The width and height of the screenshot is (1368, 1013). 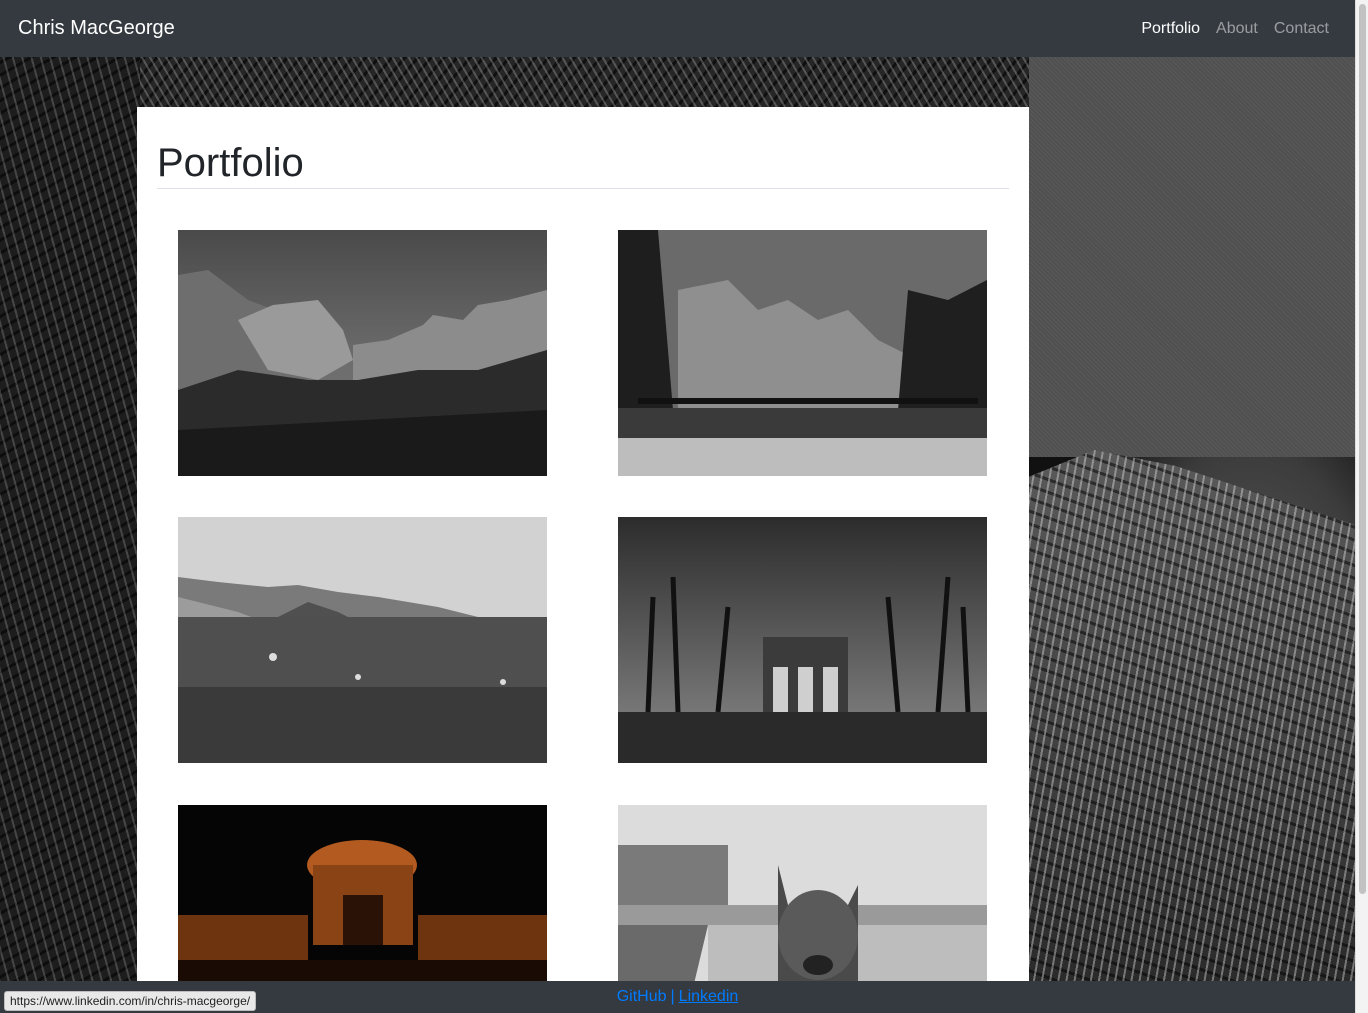 What do you see at coordinates (362, 353) in the screenshot?
I see `photo-valley` at bounding box center [362, 353].